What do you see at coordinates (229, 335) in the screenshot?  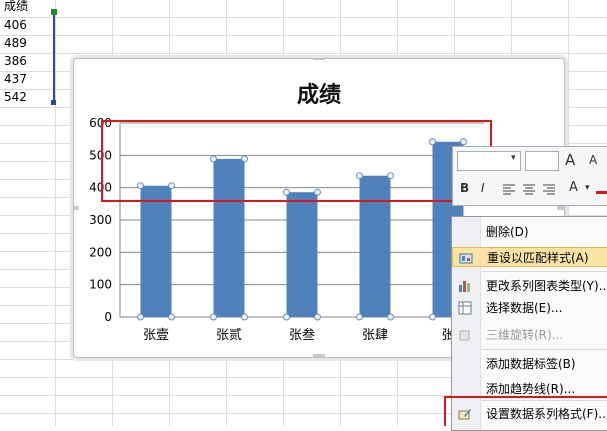 I see `x-tick-label: 张贰` at bounding box center [229, 335].